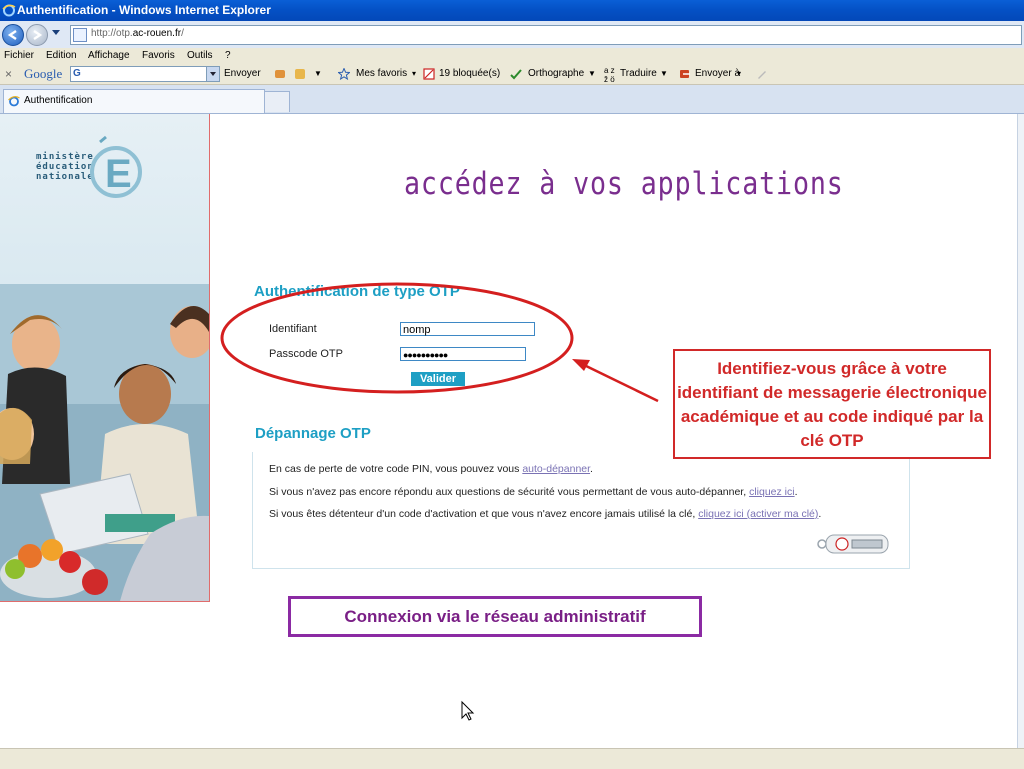 Image resolution: width=1024 pixels, height=769 pixels. Describe the element at coordinates (762, 74) in the screenshot. I see `pencil-icon` at that location.